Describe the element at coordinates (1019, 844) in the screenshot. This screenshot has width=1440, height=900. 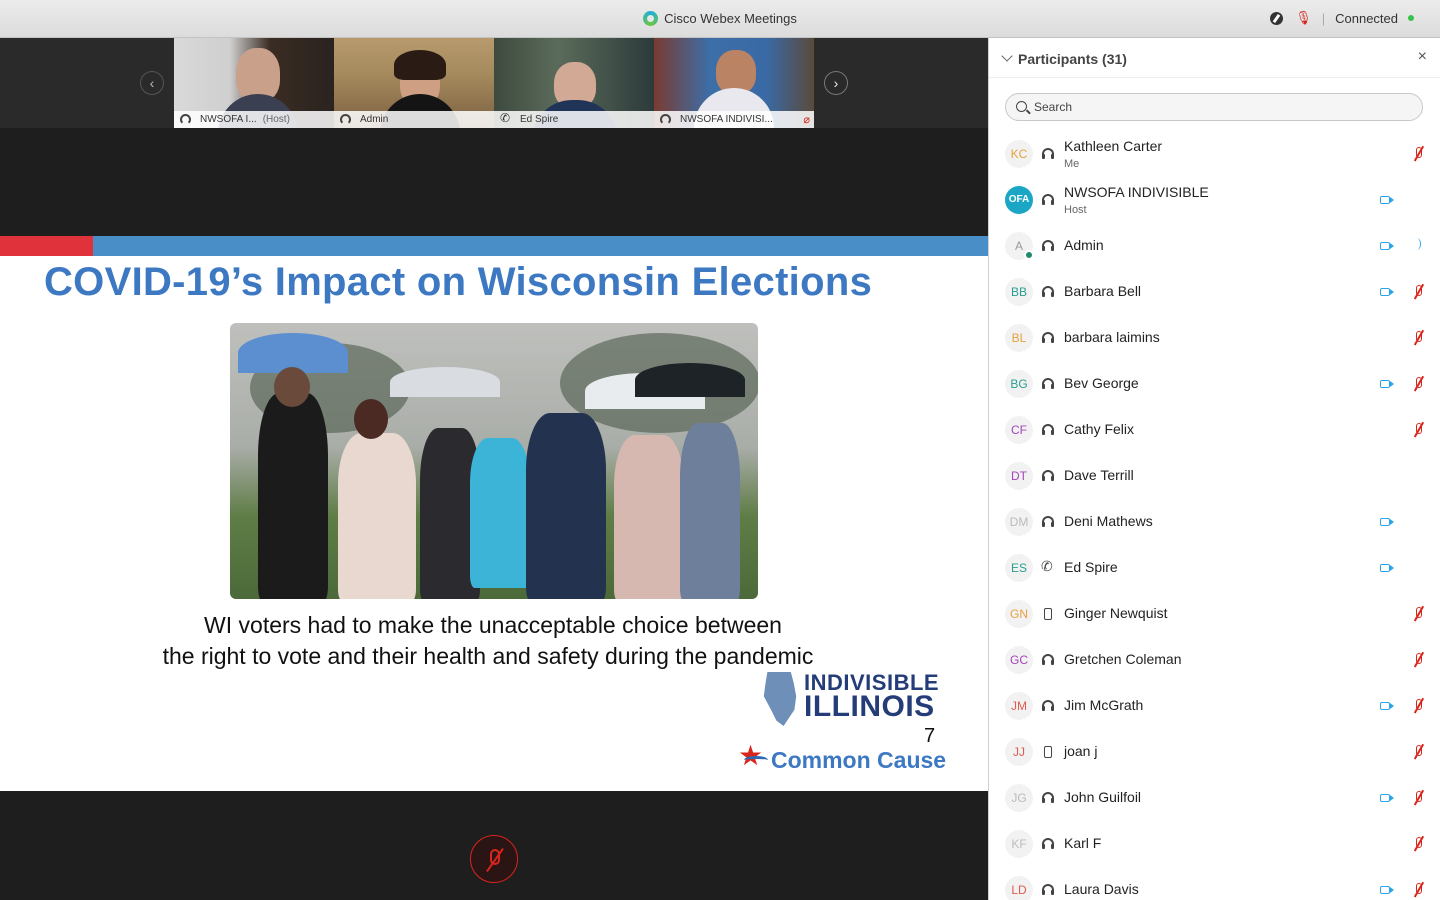
I see `participant-avatar: KF` at that location.